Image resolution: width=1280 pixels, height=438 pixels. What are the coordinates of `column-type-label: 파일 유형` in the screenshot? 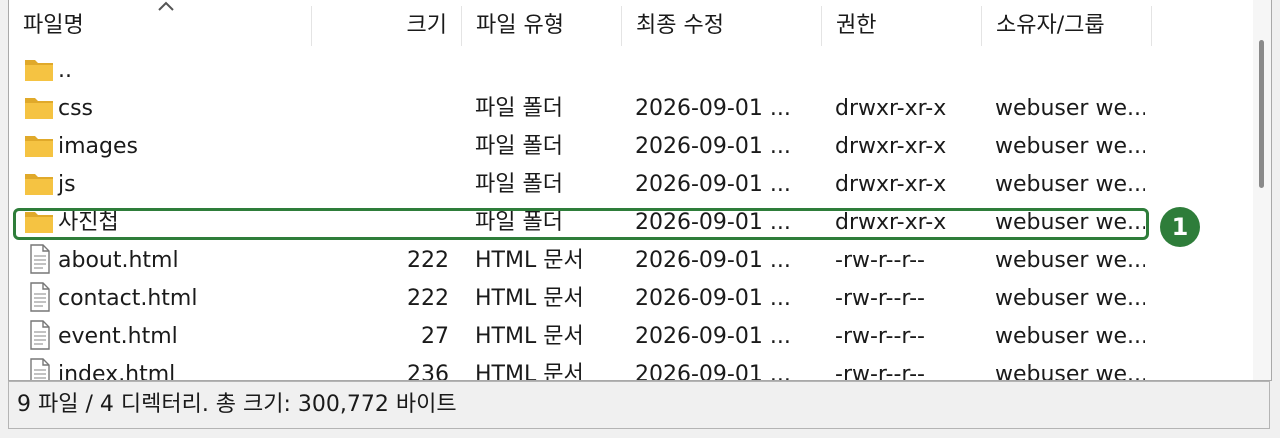 It's located at (520, 25).